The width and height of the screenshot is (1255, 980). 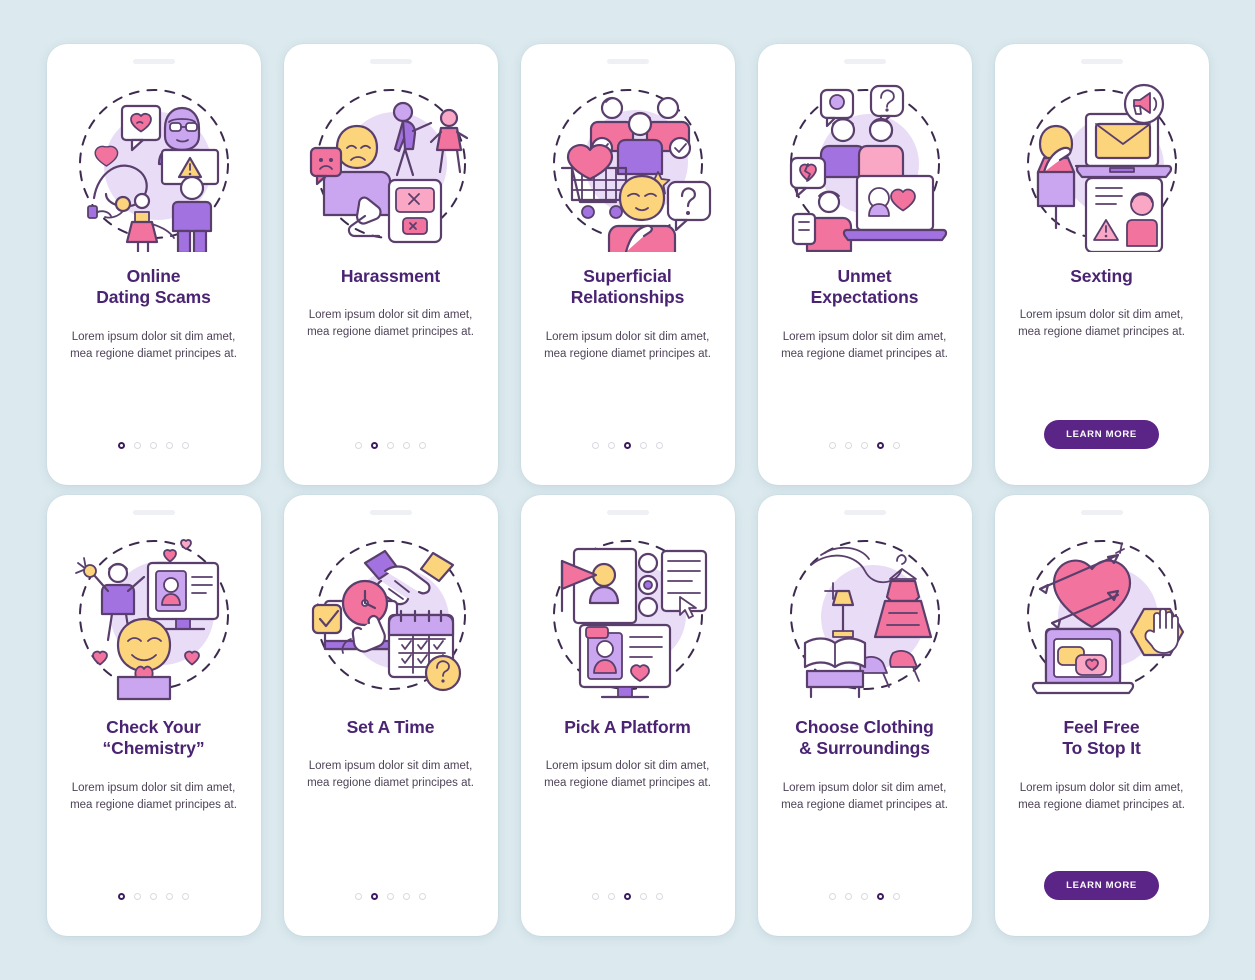 What do you see at coordinates (864, 276) in the screenshot?
I see `screen-title-line: Unmet` at bounding box center [864, 276].